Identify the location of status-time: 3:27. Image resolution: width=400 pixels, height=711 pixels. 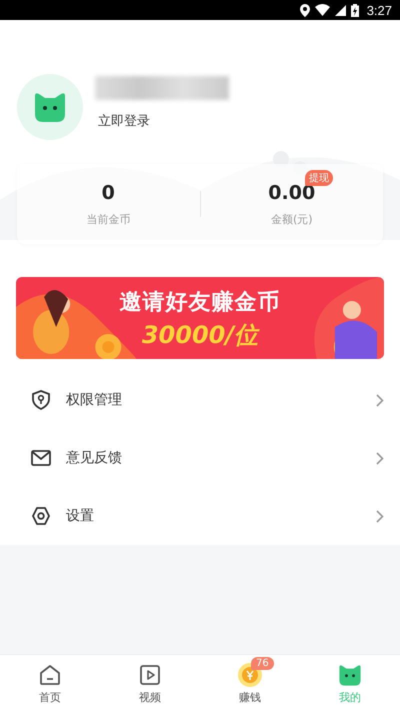
(379, 10).